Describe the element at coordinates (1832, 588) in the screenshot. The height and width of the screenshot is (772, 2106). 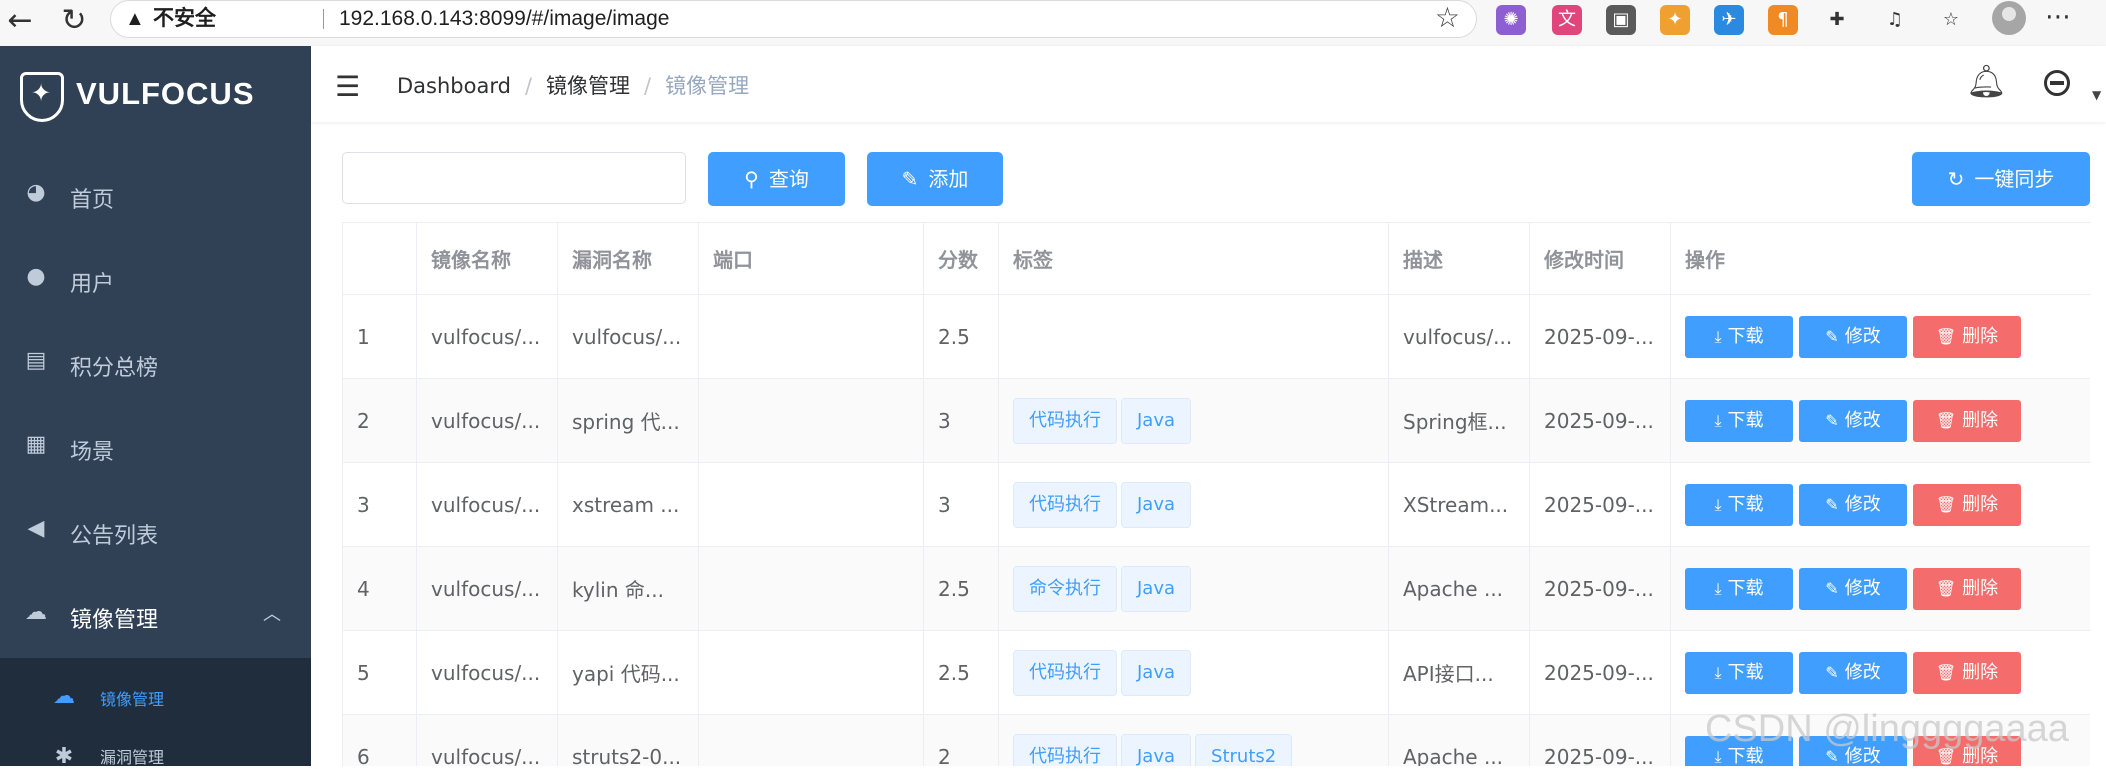
I see `edit-icon: ✎` at that location.